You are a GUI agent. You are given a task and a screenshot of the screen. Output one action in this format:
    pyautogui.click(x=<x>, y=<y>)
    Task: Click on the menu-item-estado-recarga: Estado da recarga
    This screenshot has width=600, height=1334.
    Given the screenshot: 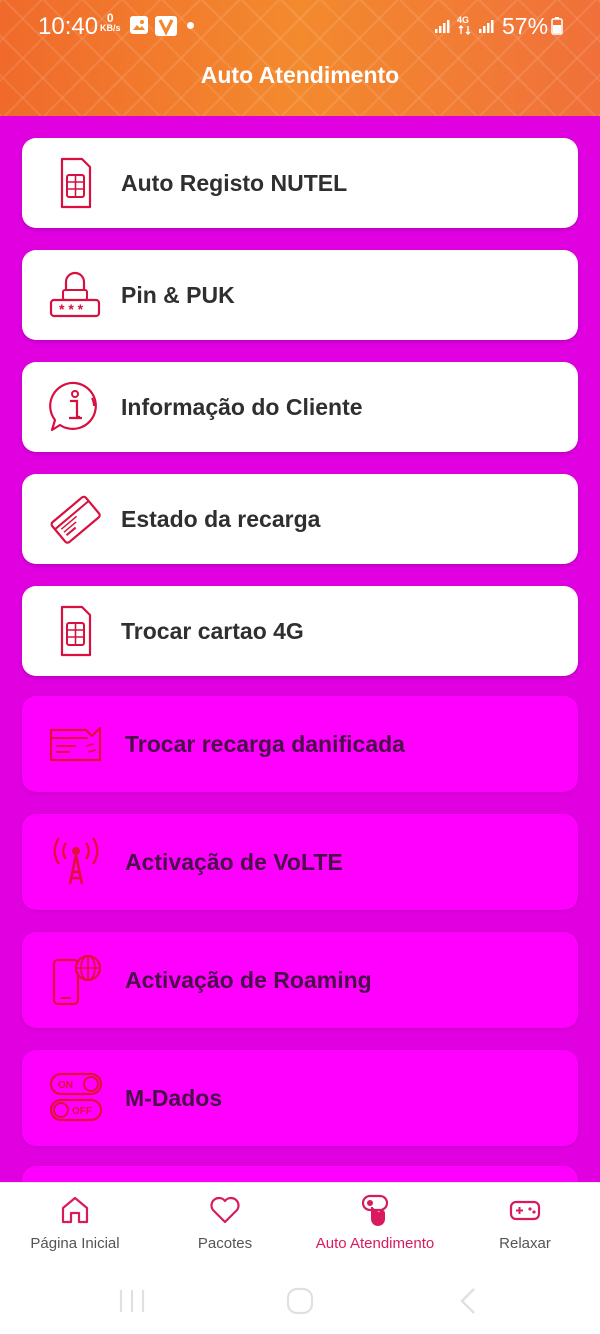 What is the action you would take?
    pyautogui.click(x=300, y=519)
    